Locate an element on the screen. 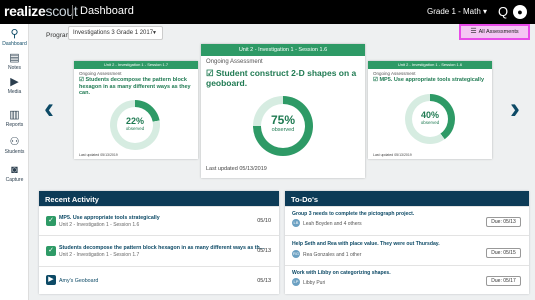  carousel-prev-arrow: ‹ is located at coordinates (49, 109).